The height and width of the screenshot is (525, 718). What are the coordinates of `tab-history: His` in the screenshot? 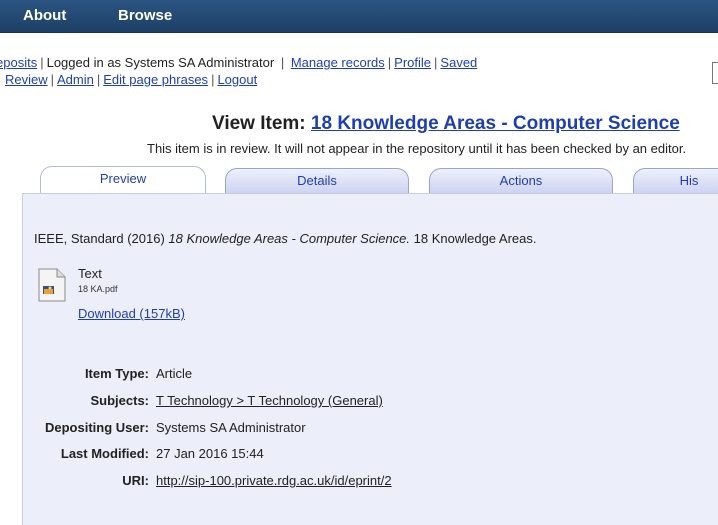 It's located at (675, 180).